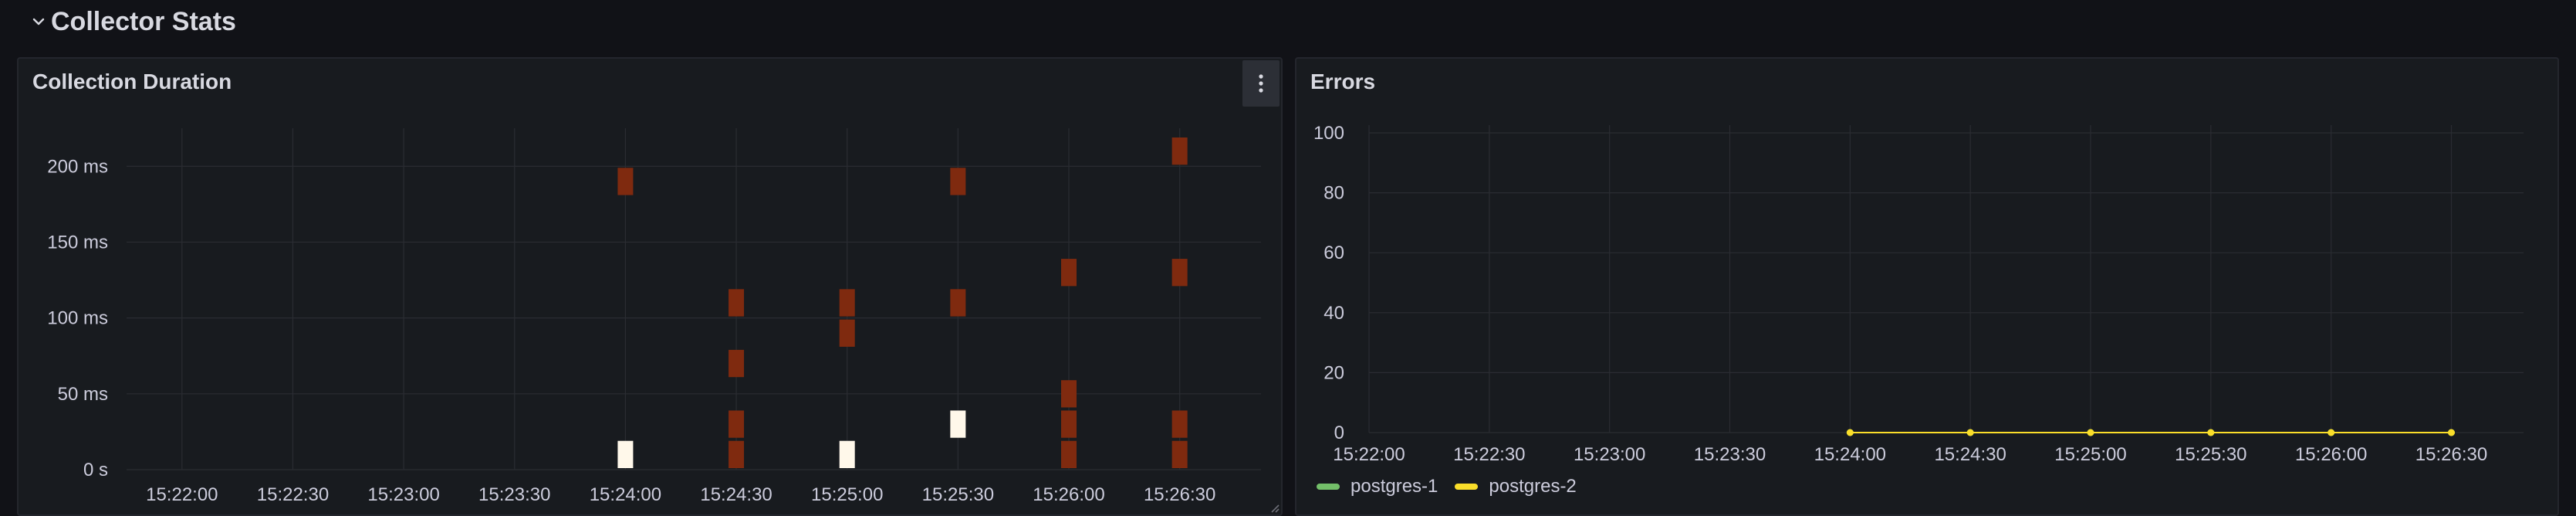  Describe the element at coordinates (1394, 486) in the screenshot. I see `legend-label: postgres-1` at that location.